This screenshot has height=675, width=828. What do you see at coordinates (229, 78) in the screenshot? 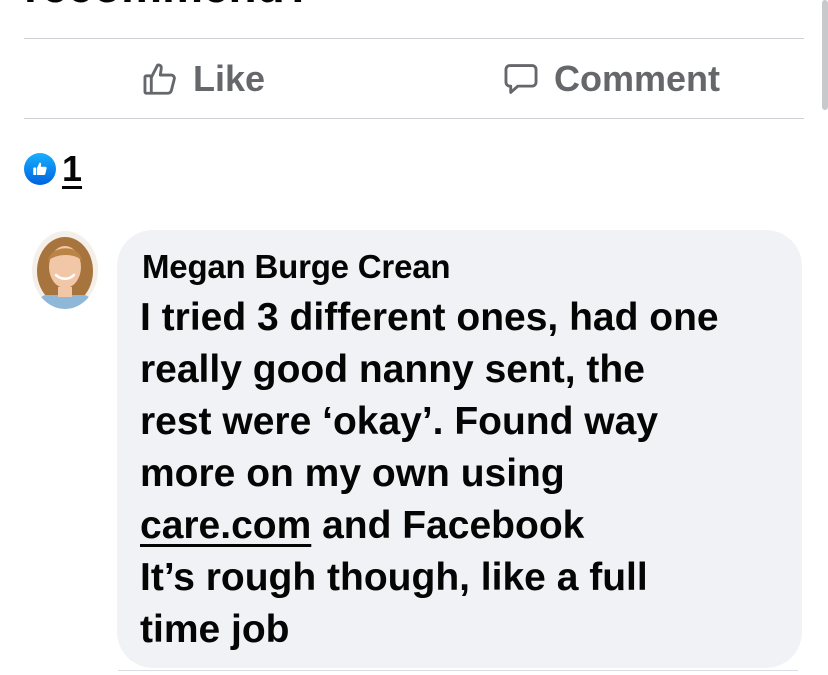
I see `like-label: Like` at bounding box center [229, 78].